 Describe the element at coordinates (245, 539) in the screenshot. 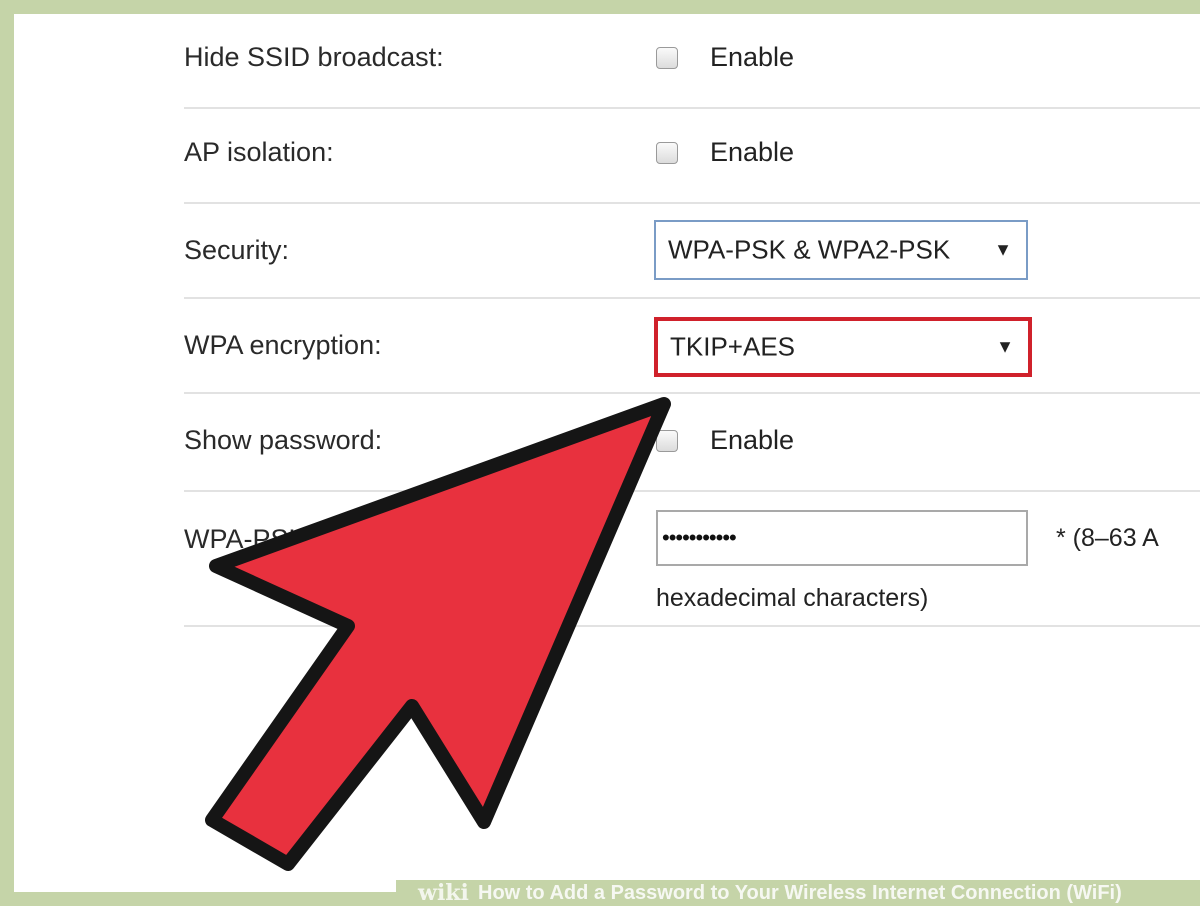

I see `wpa-psk-label: WPA-PSK` at that location.